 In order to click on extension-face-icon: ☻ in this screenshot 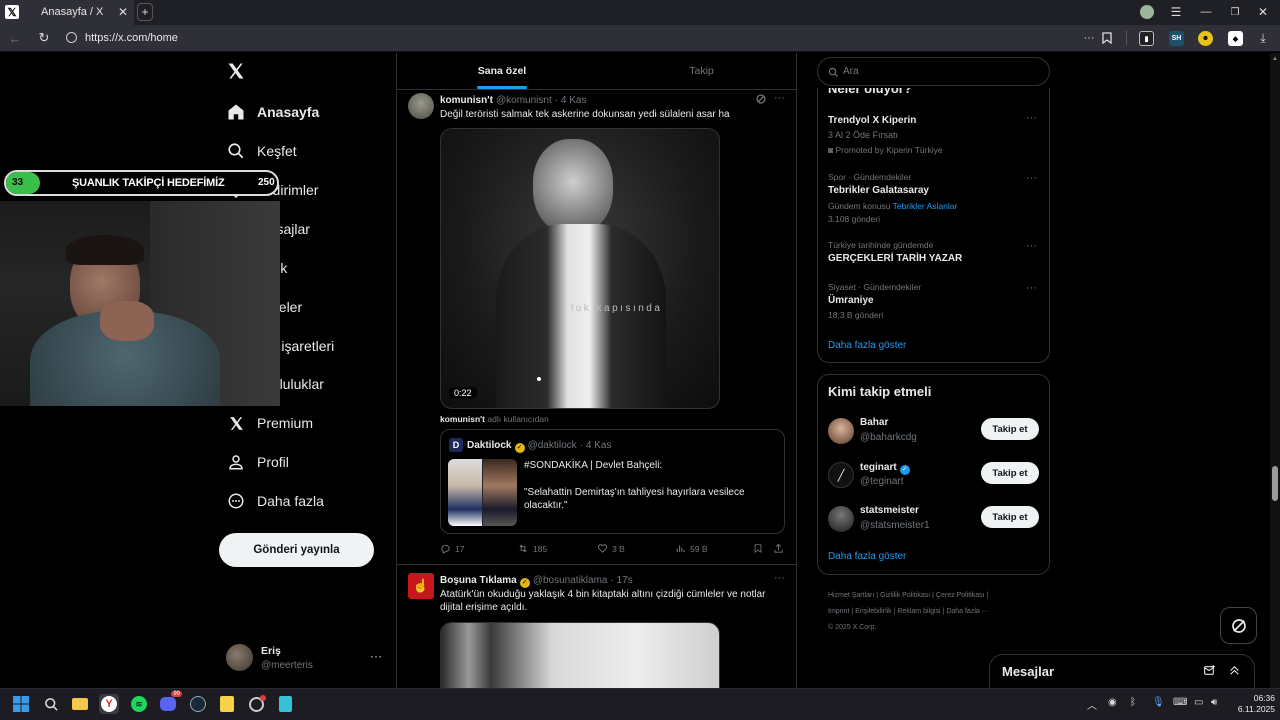, I will do `click(1205, 38)`.